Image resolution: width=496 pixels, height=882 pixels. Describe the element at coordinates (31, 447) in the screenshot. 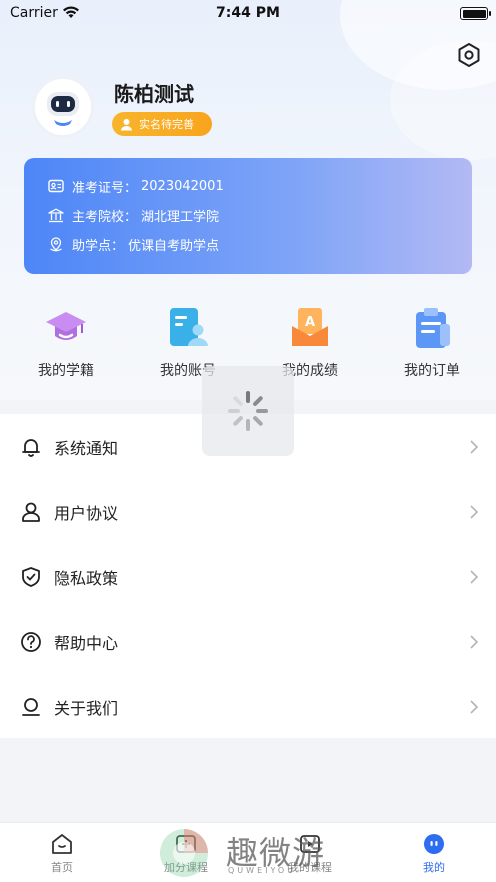

I see `bell-icon` at that location.